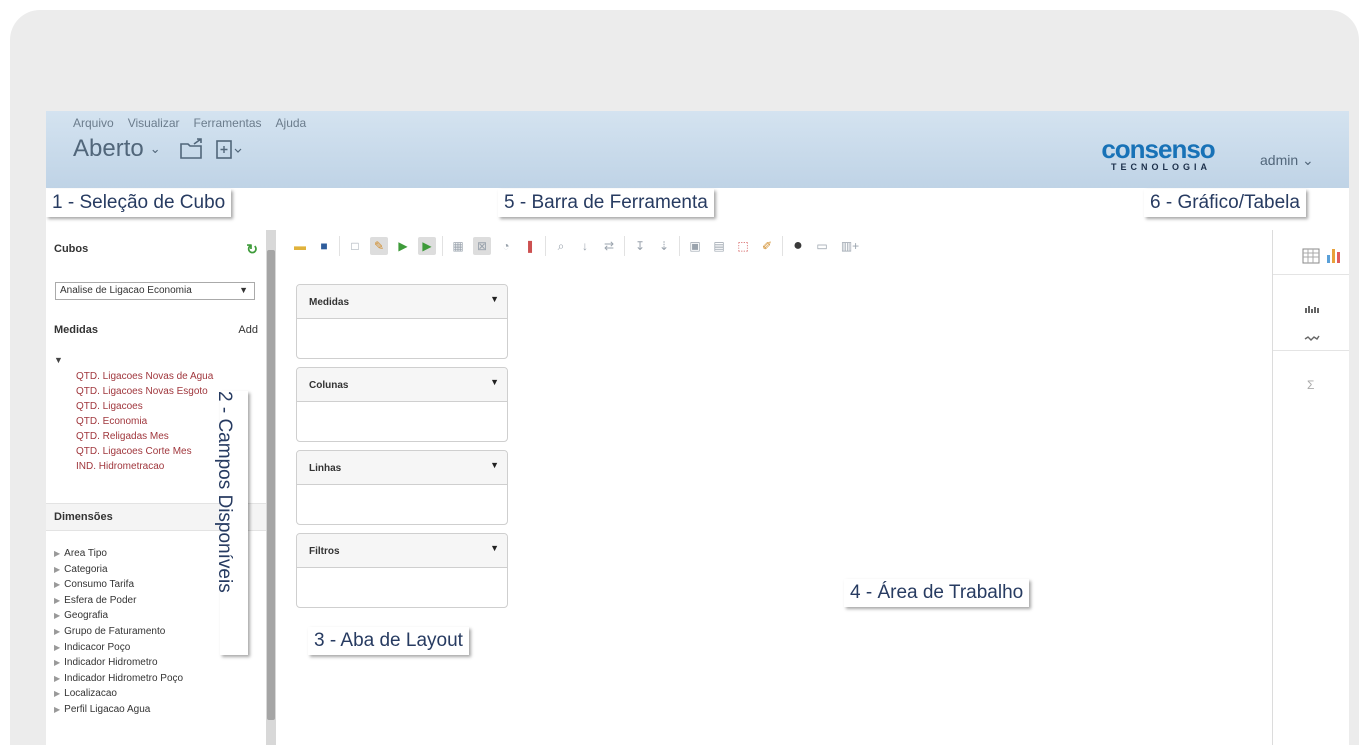 Image resolution: width=1359 pixels, height=745 pixels. I want to click on measure-item: QTD. Ligacoes Novas de Agua, so click(144, 376).